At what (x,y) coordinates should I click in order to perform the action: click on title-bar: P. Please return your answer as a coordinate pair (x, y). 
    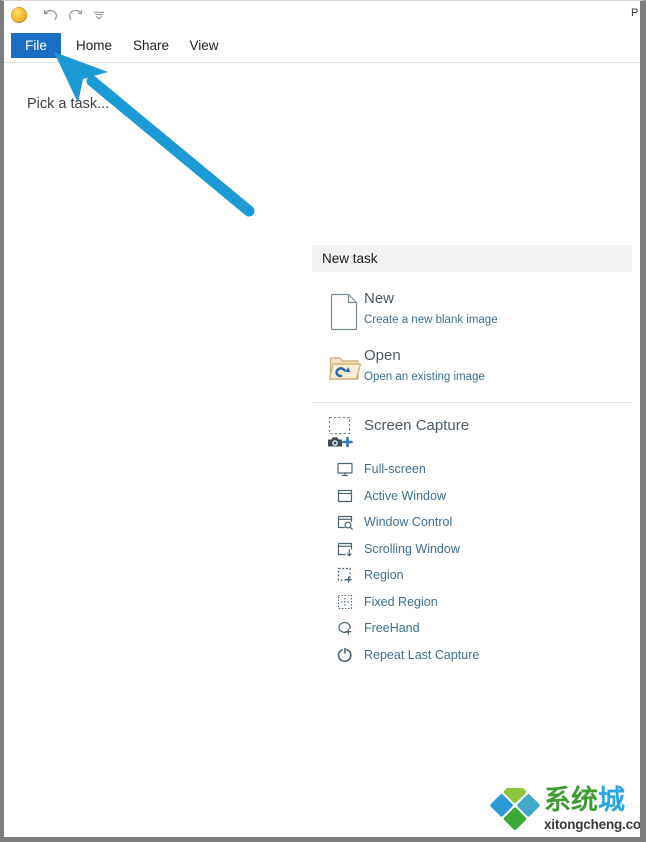
    Looking at the image, I should click on (322, 15).